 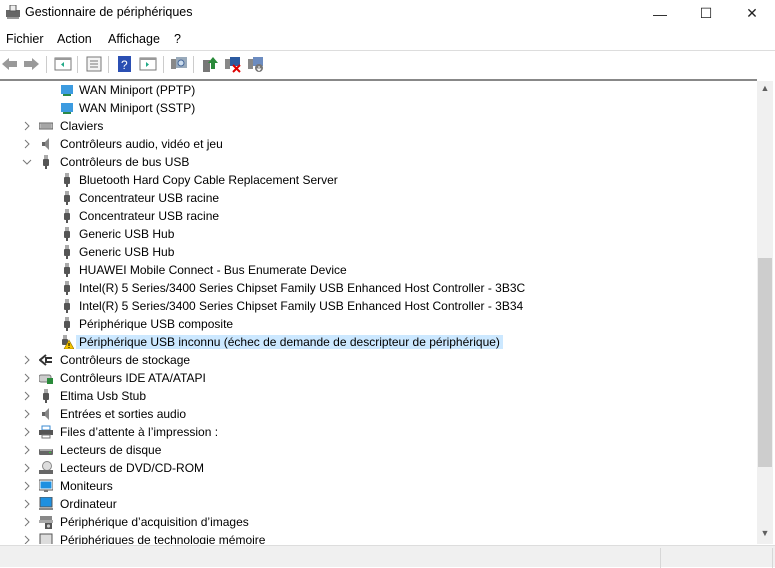 I want to click on tree-item-label: Périphériques de technologie mémoire, so click(x=163, y=538).